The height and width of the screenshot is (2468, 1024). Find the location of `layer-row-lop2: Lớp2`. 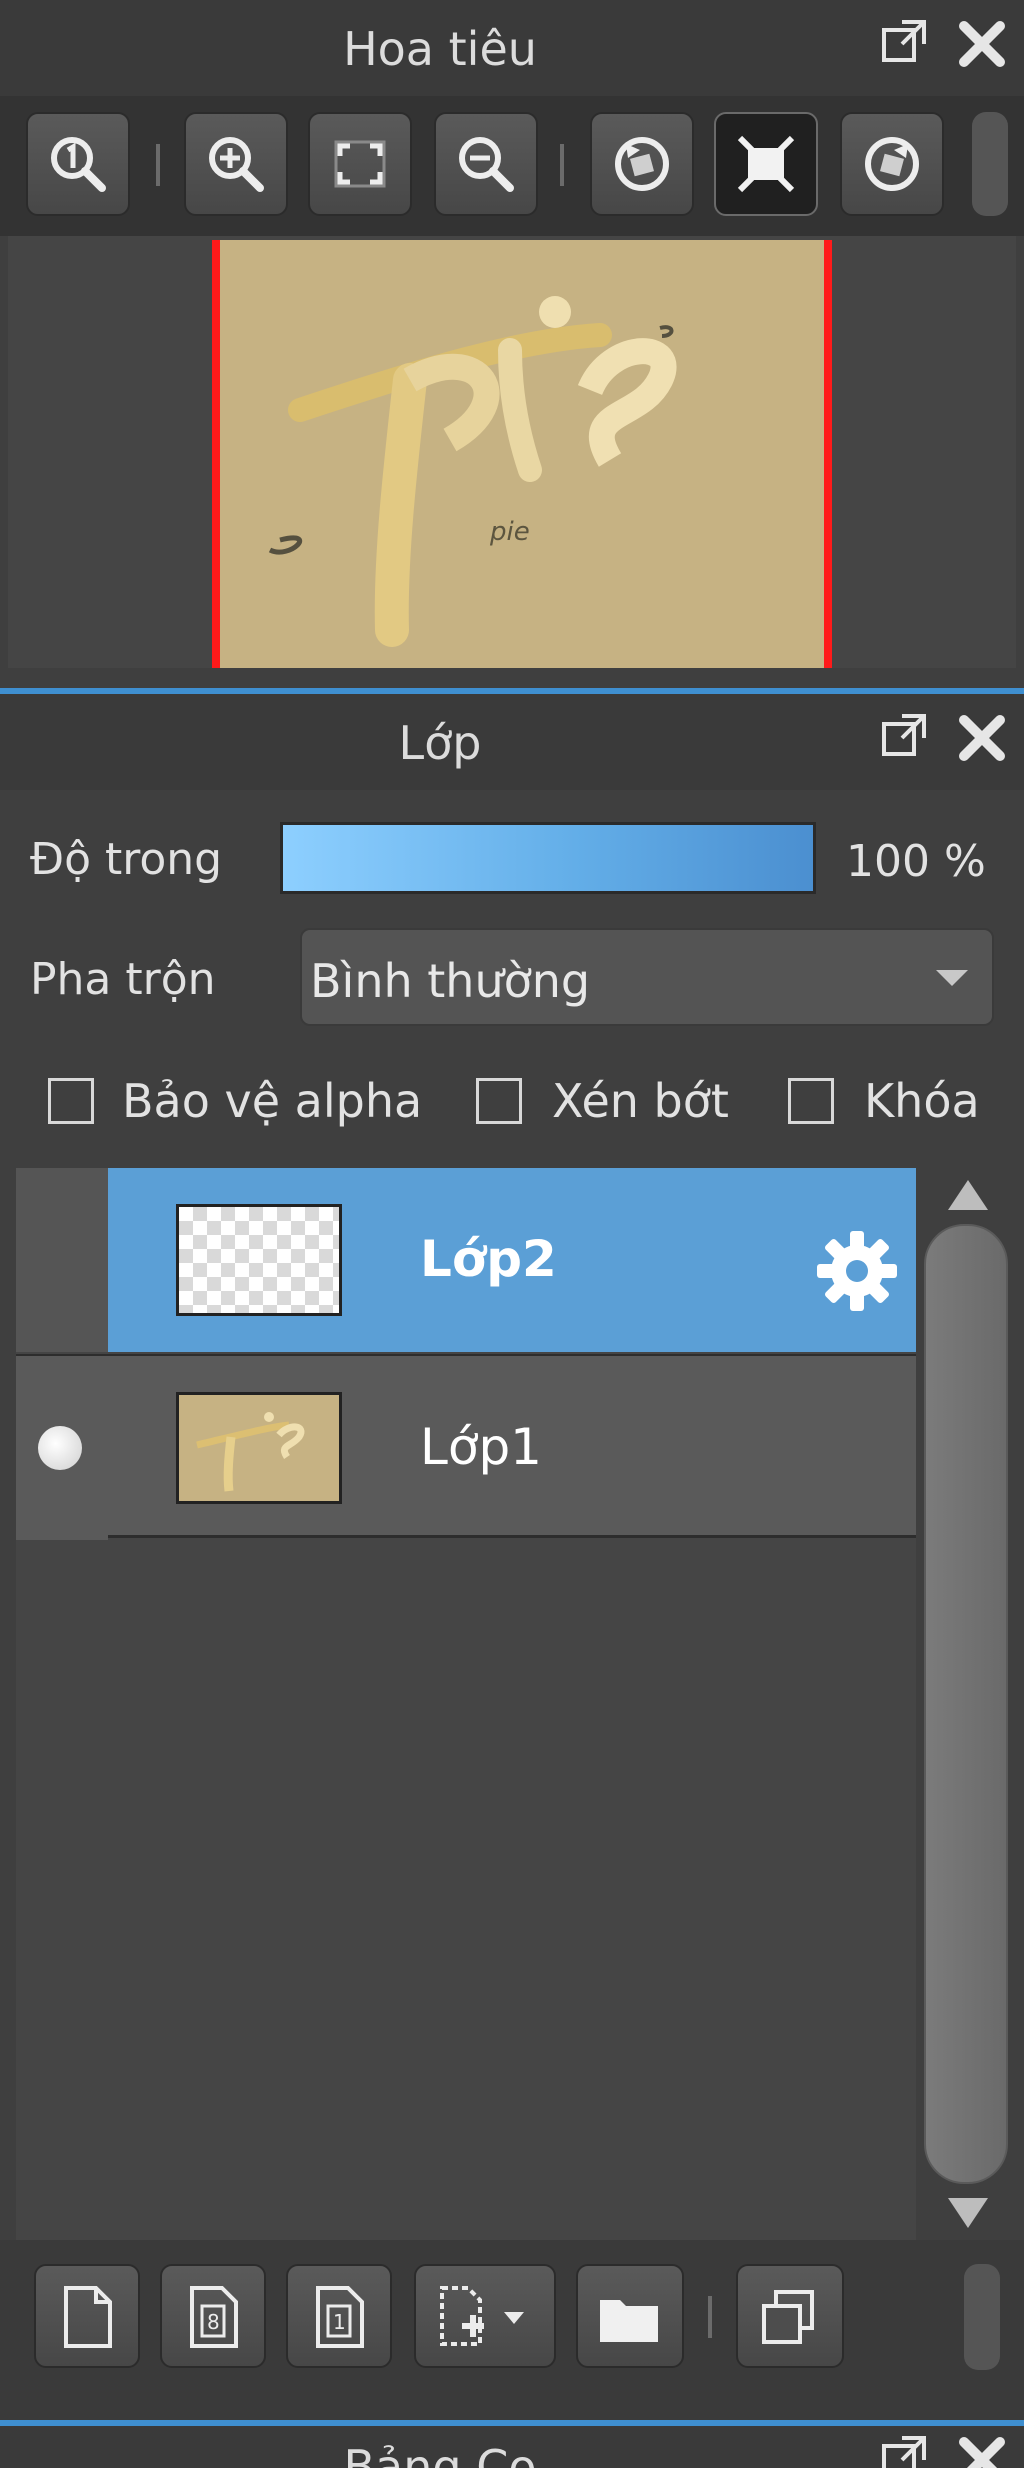

layer-row-lop2: Lớp2 is located at coordinates (466, 1260).